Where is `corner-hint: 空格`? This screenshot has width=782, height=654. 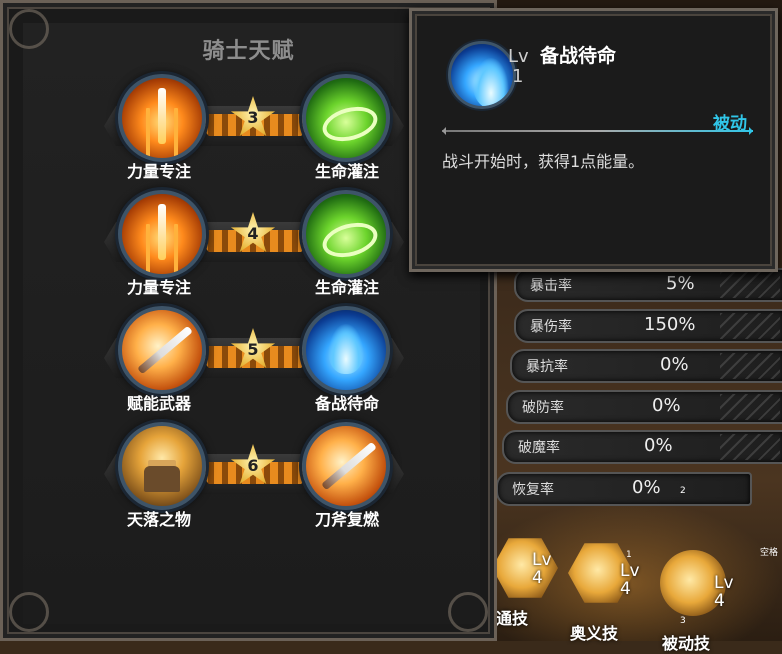 corner-hint: 空格 is located at coordinates (769, 553).